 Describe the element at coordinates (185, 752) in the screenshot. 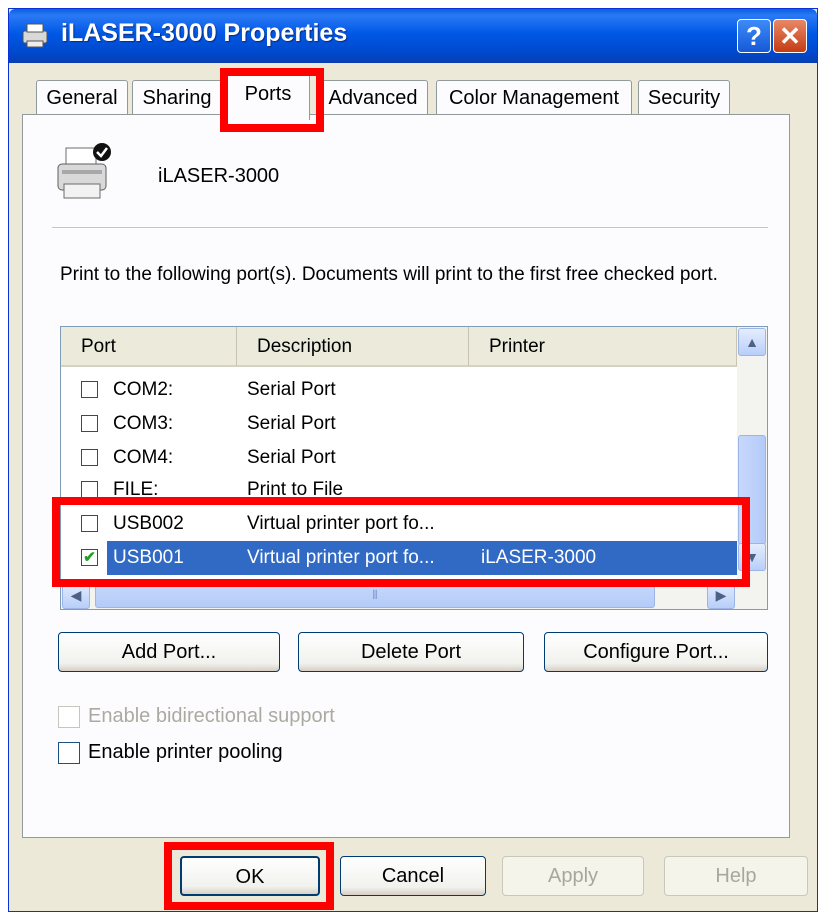

I see `pooling-label: Enable printer pooling` at that location.